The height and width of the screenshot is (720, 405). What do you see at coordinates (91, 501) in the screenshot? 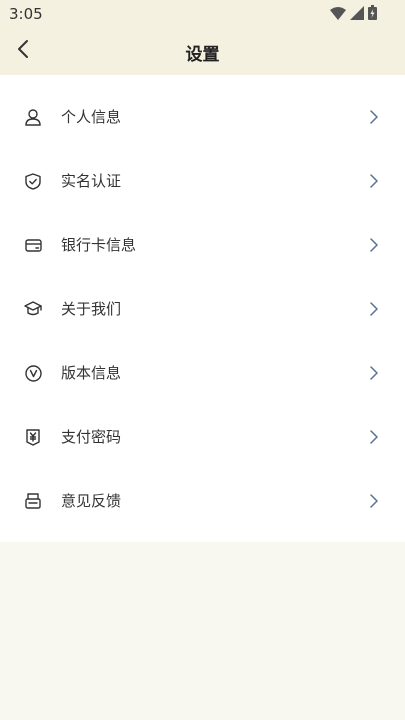
I see `menu-item-label: 意见反馈` at bounding box center [91, 501].